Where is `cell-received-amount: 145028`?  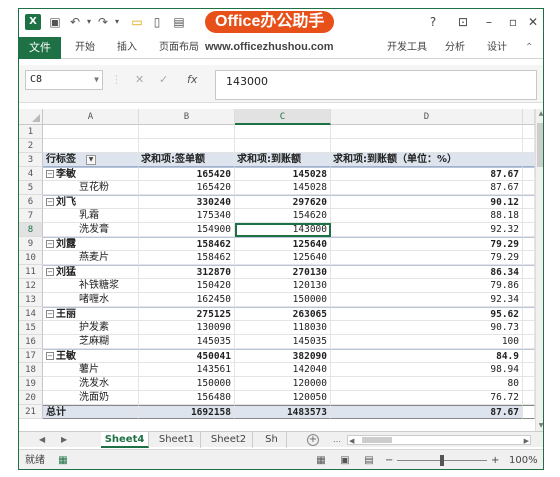
cell-received-amount: 145028 is located at coordinates (283, 174).